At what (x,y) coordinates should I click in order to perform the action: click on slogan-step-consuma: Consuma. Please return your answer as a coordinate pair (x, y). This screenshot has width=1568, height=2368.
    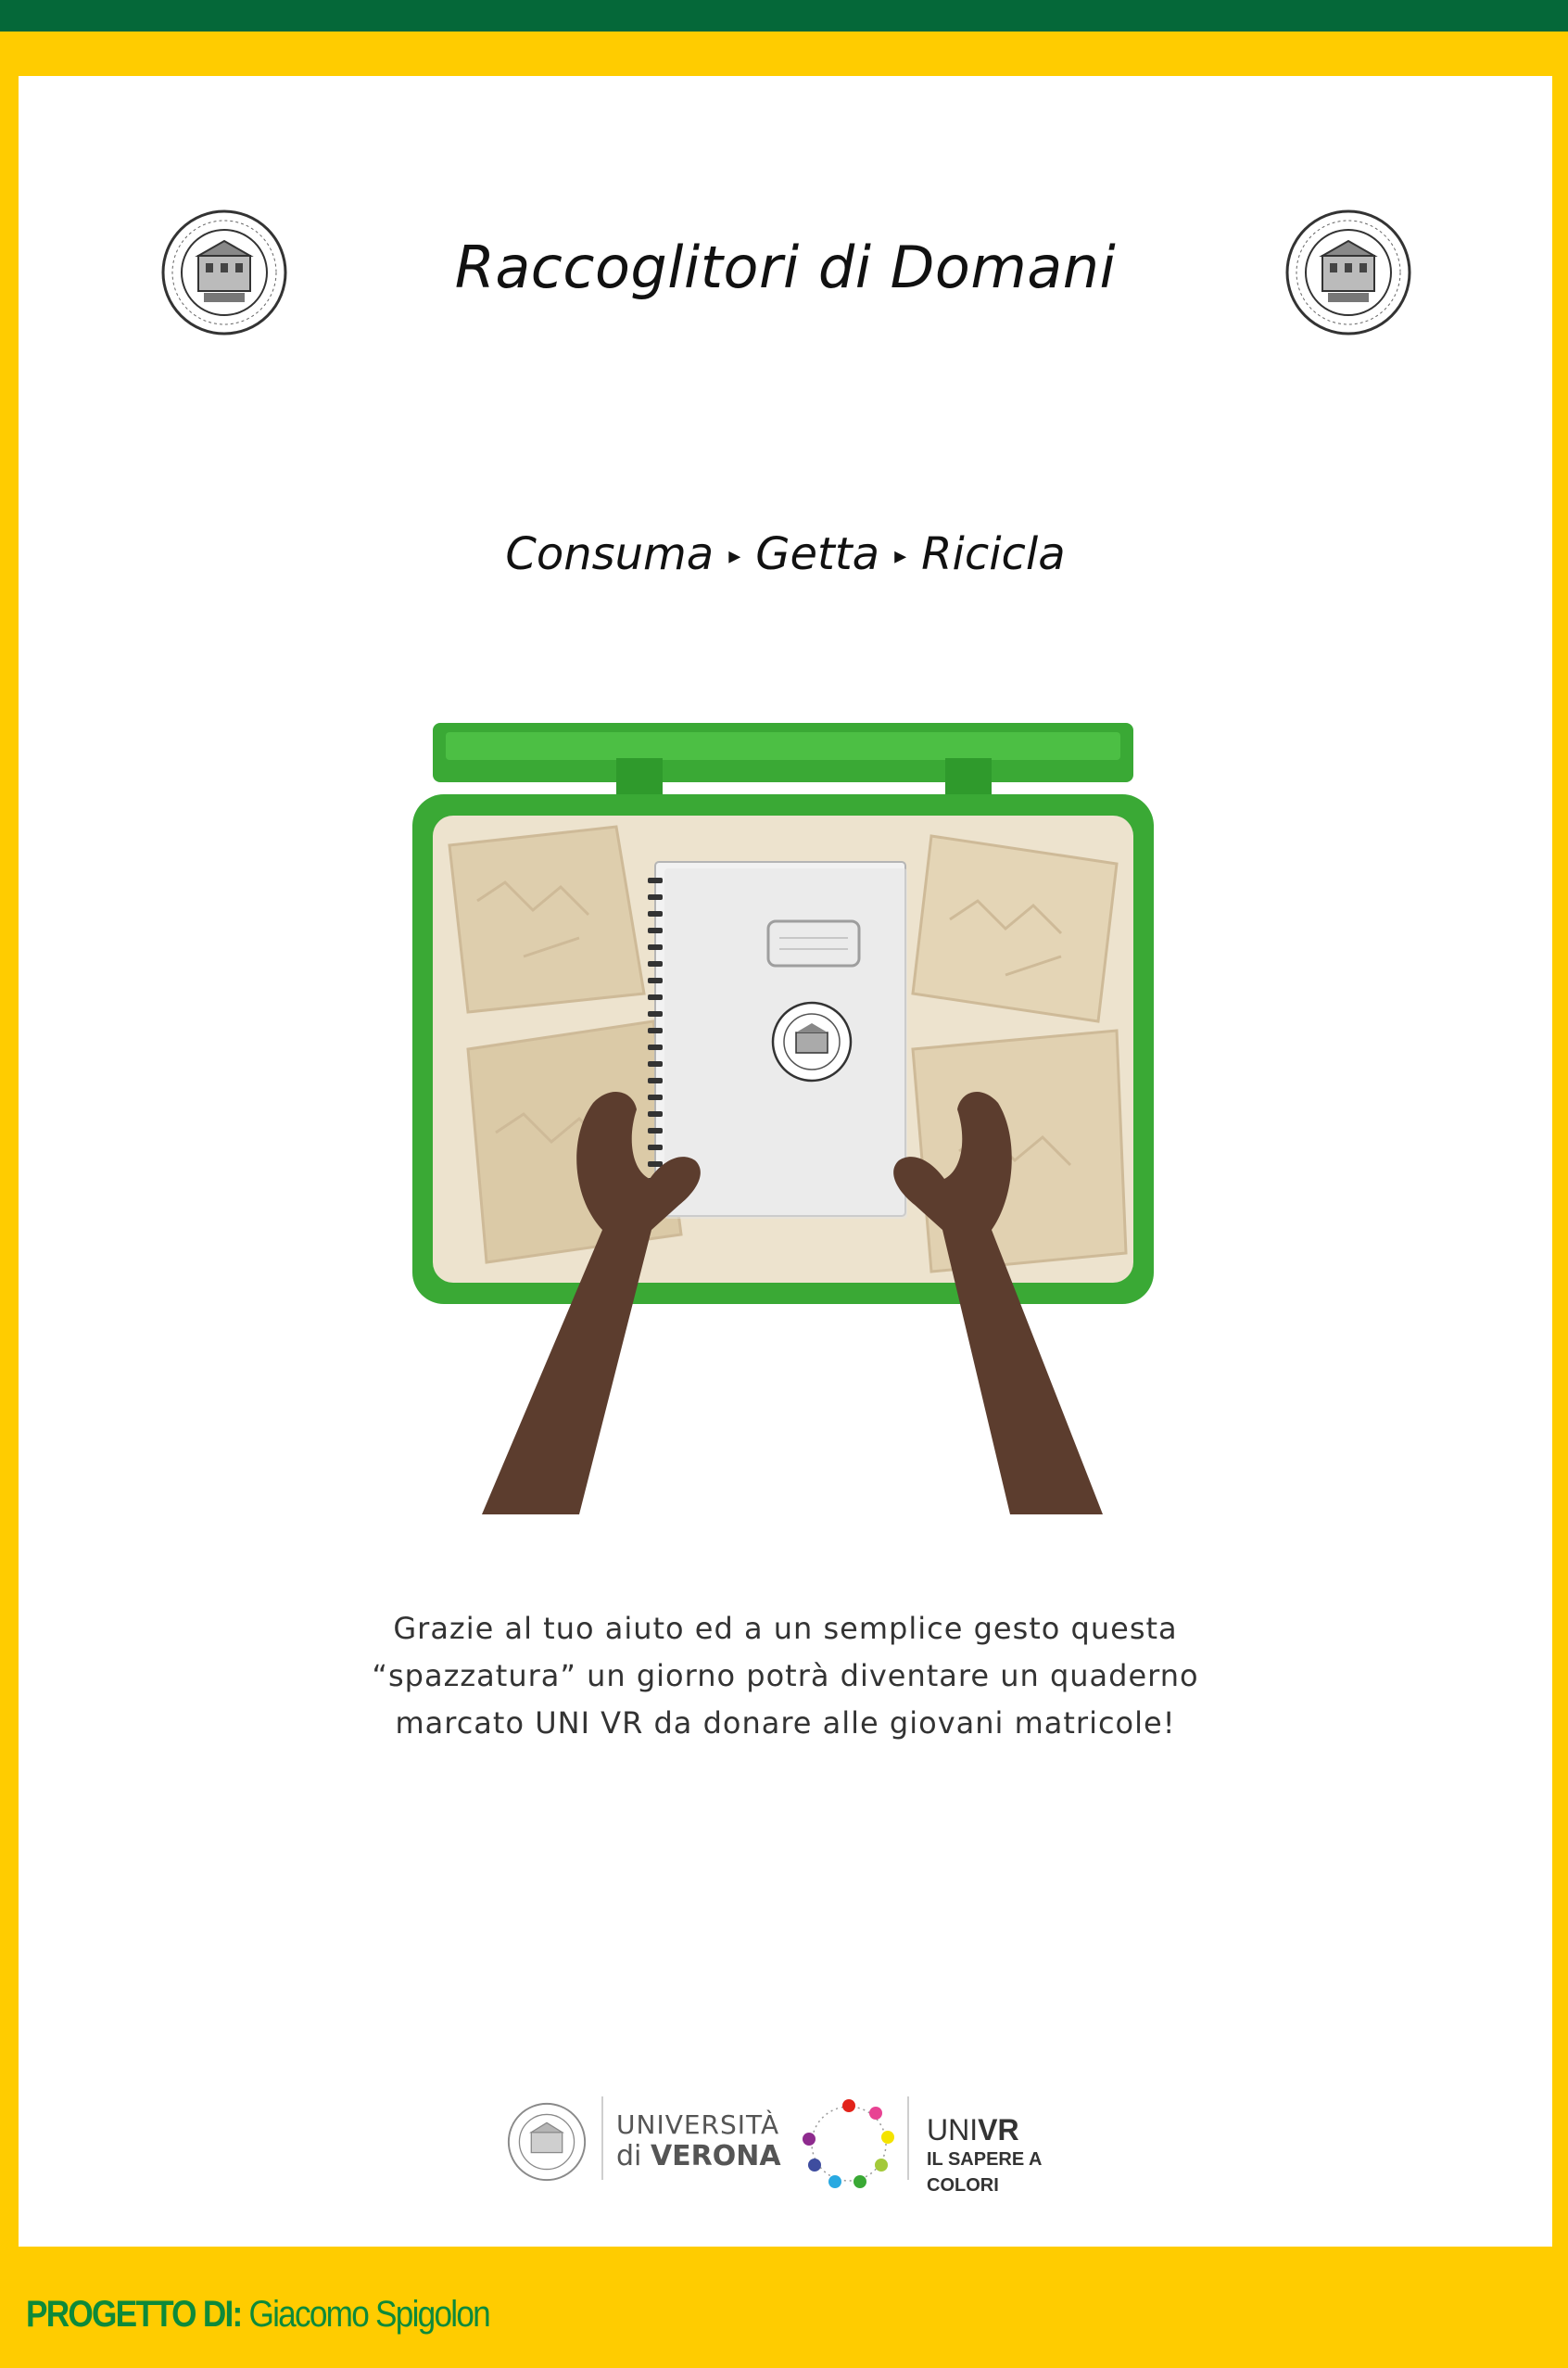
    Looking at the image, I should click on (609, 554).